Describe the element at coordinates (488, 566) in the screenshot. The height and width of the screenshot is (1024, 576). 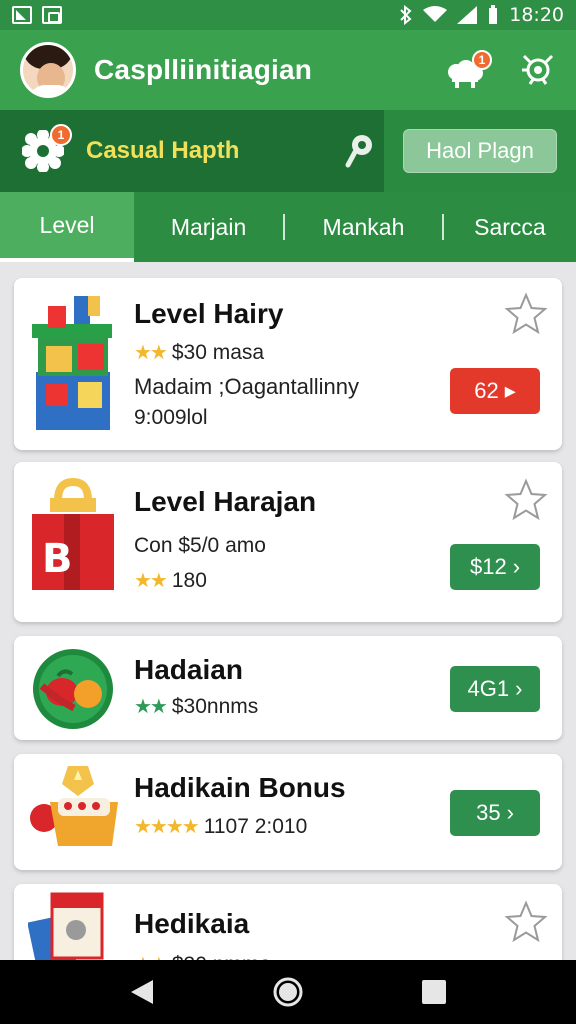
I see `price-label: $12` at that location.